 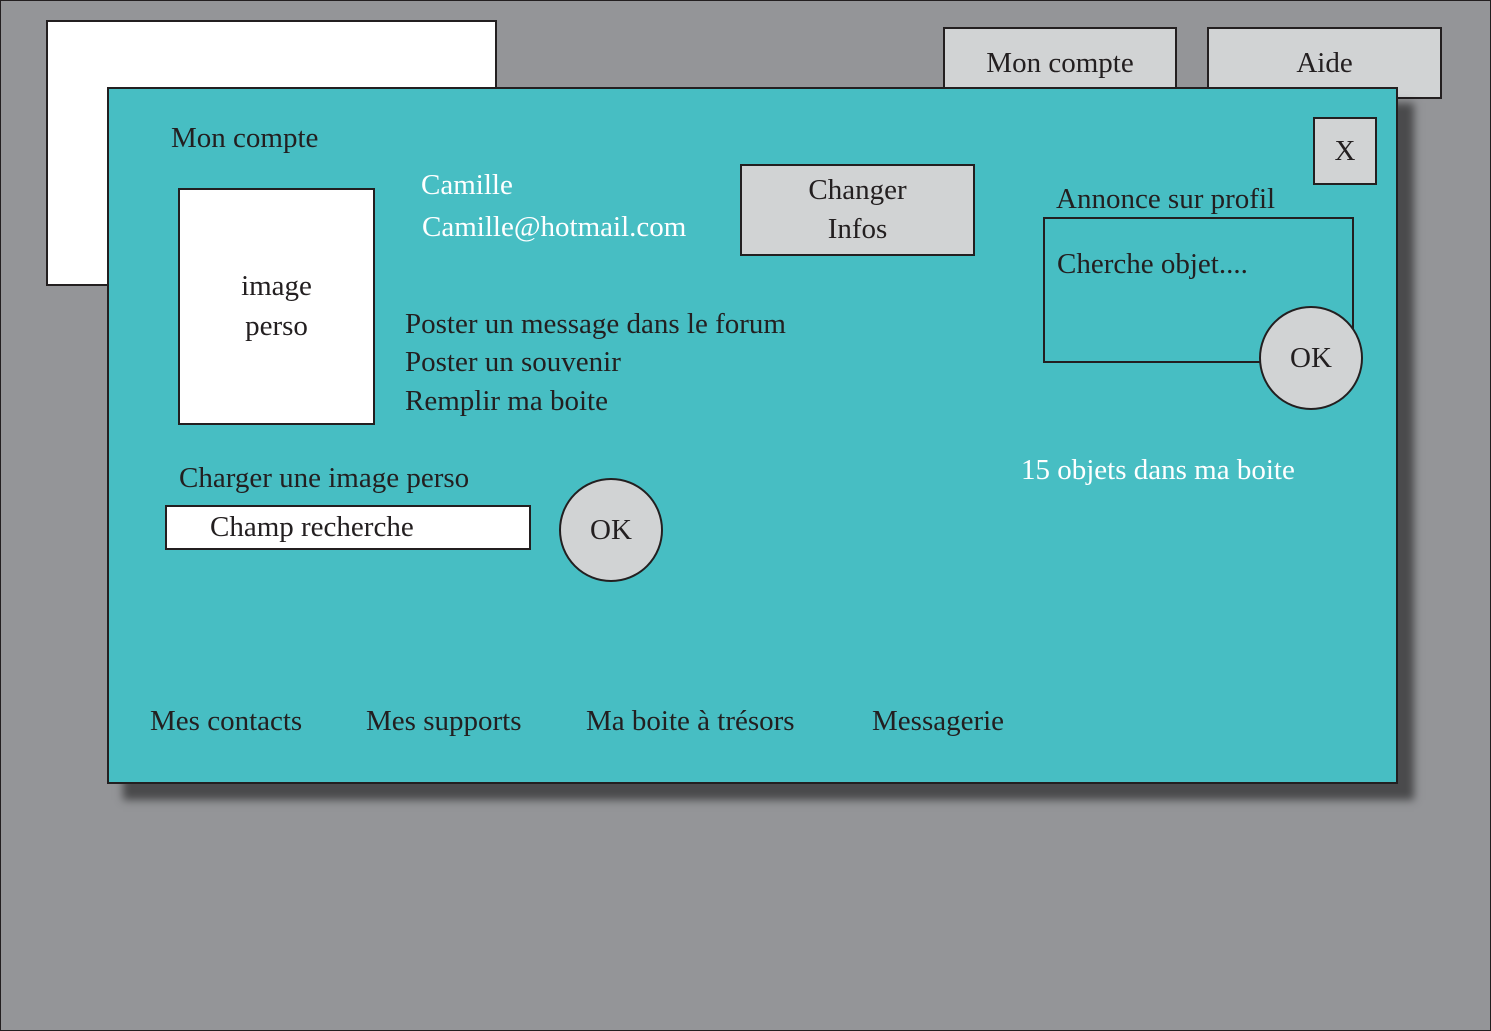 I want to click on action-link-souvenir: Poster un souvenir, so click(x=513, y=362).